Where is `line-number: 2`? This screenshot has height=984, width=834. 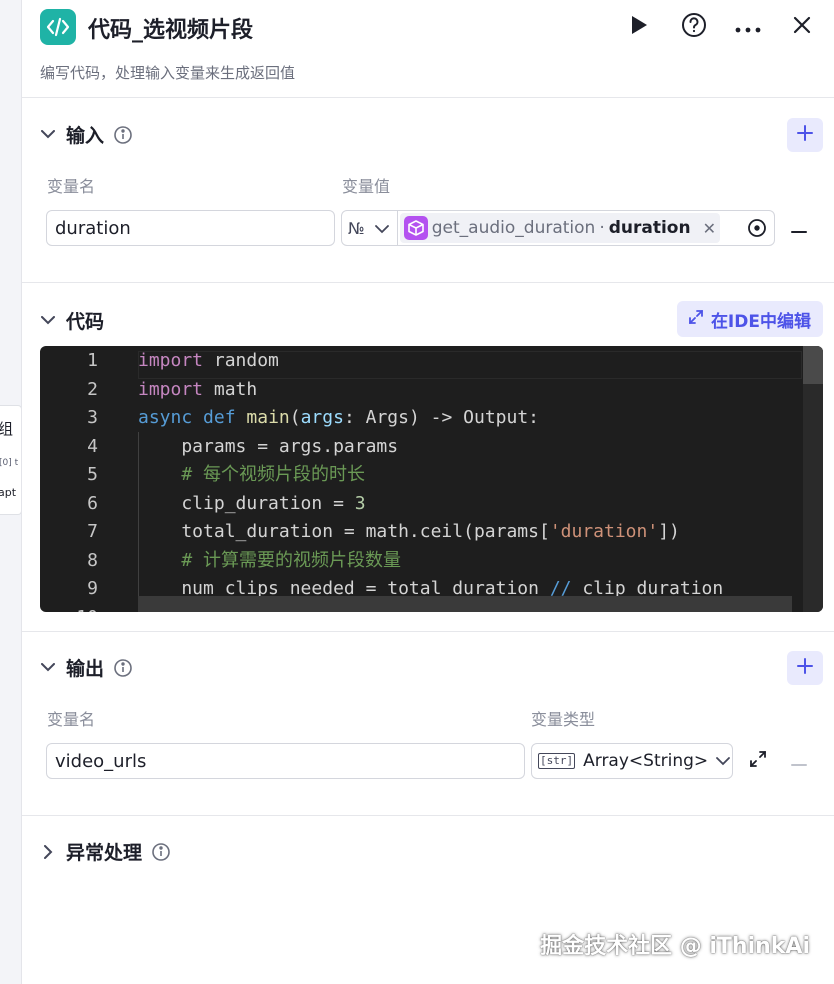 line-number: 2 is located at coordinates (92, 389).